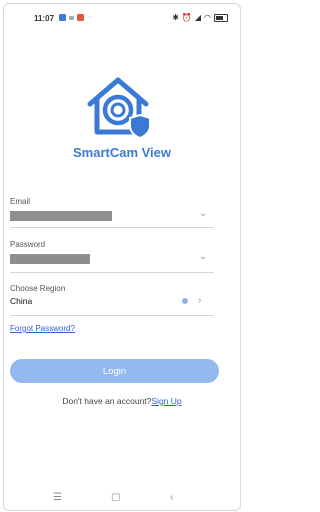 This screenshot has height=512, width=320. What do you see at coordinates (122, 152) in the screenshot?
I see `app-title: SmartCam View` at bounding box center [122, 152].